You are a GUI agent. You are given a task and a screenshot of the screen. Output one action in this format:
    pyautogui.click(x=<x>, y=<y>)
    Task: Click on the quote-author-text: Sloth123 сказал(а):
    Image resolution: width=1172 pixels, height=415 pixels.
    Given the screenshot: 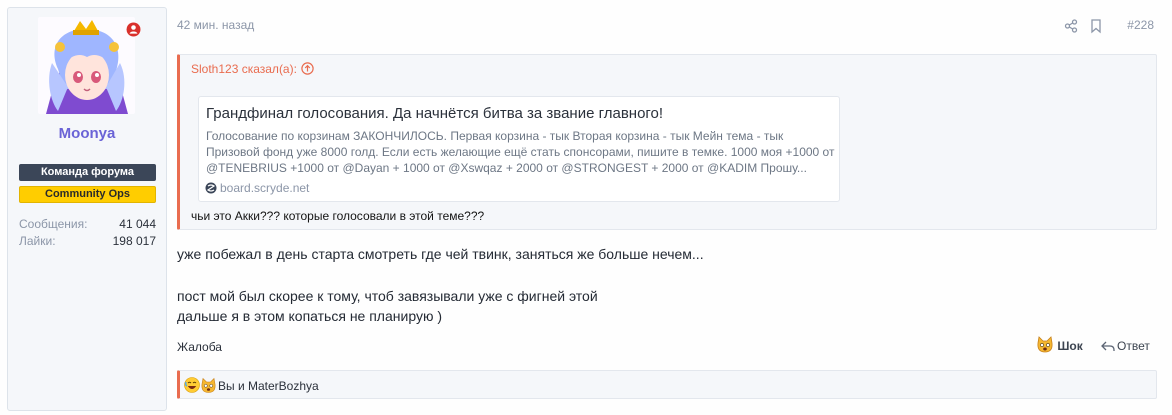 What is the action you would take?
    pyautogui.click(x=244, y=69)
    